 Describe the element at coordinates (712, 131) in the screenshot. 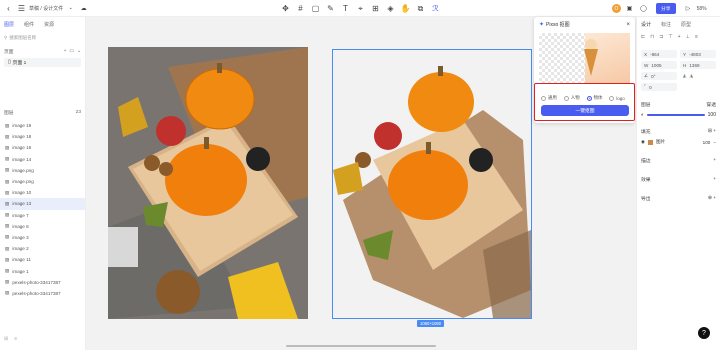

I see `fill-more-icon: ⊞ +` at that location.